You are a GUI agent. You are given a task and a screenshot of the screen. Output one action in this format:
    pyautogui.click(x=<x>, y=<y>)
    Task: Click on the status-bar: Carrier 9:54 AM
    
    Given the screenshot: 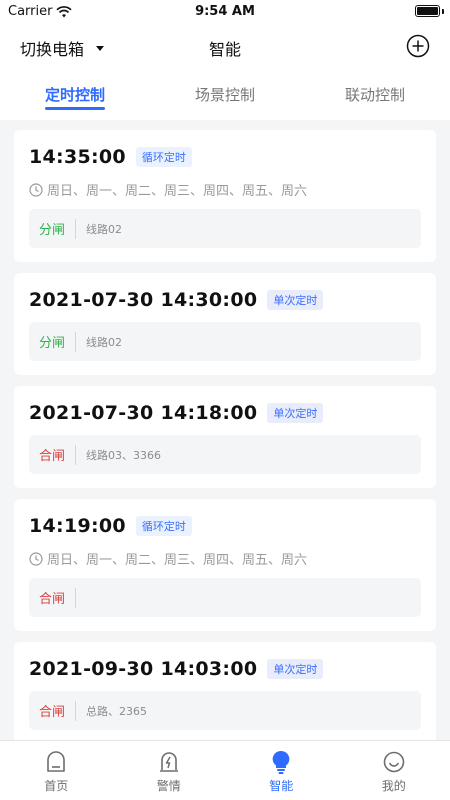 What is the action you would take?
    pyautogui.click(x=225, y=12)
    